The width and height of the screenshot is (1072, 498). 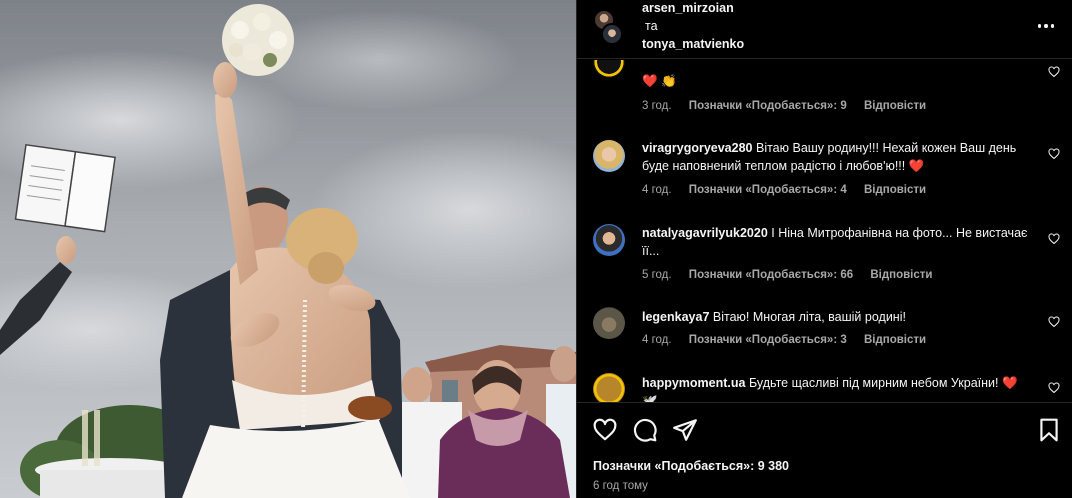 I want to click on coauthor-avatar, so click(x=612, y=34).